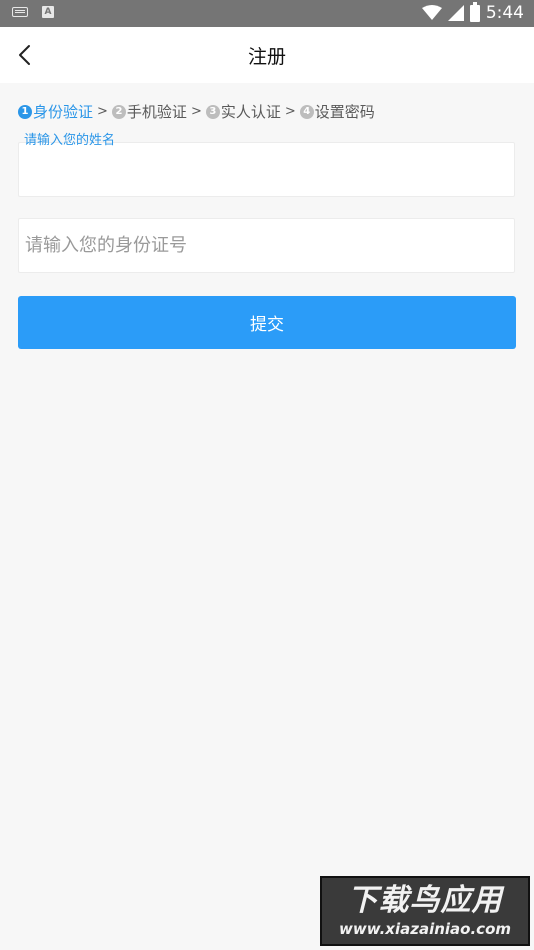 The height and width of the screenshot is (950, 534). I want to click on page-title: 注册, so click(266, 57).